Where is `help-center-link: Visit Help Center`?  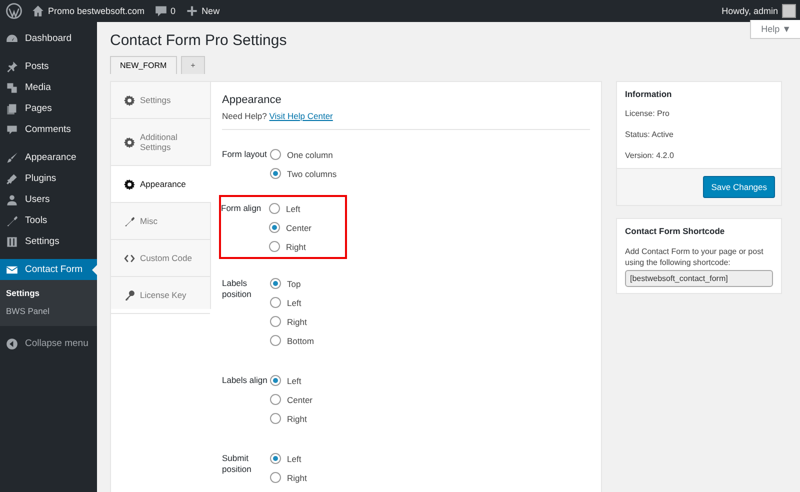 help-center-link: Visit Help Center is located at coordinates (301, 116).